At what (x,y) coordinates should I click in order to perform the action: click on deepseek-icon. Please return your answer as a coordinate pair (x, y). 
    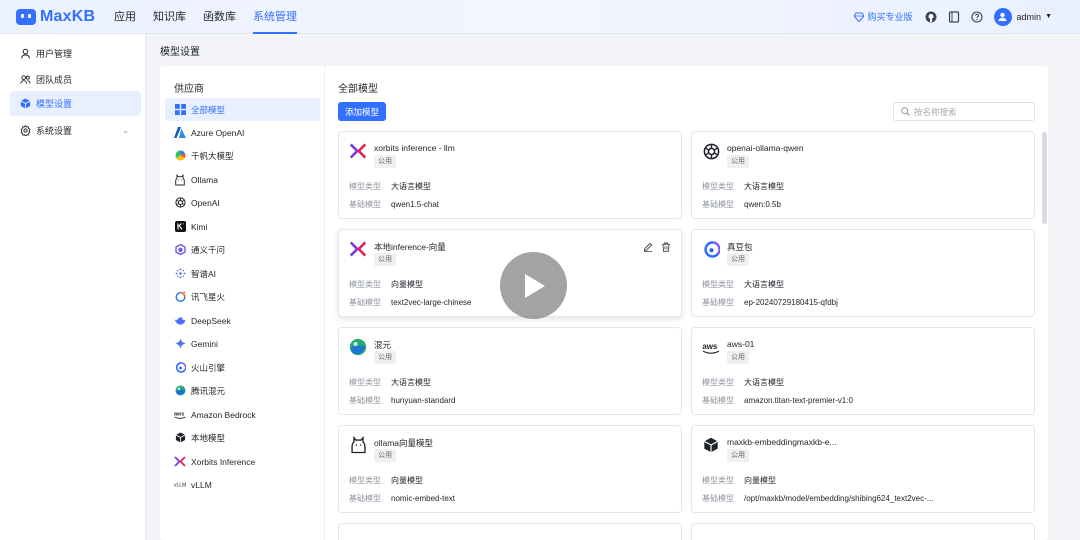
    Looking at the image, I should click on (180, 321).